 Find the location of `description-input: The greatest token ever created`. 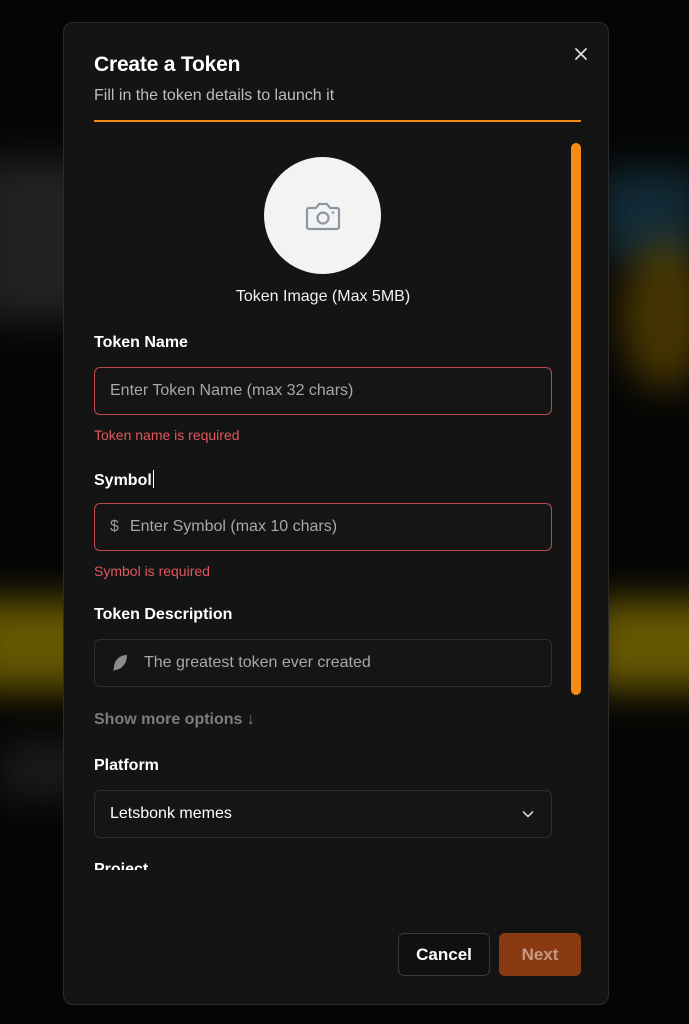

description-input: The greatest token ever created is located at coordinates (323, 663).